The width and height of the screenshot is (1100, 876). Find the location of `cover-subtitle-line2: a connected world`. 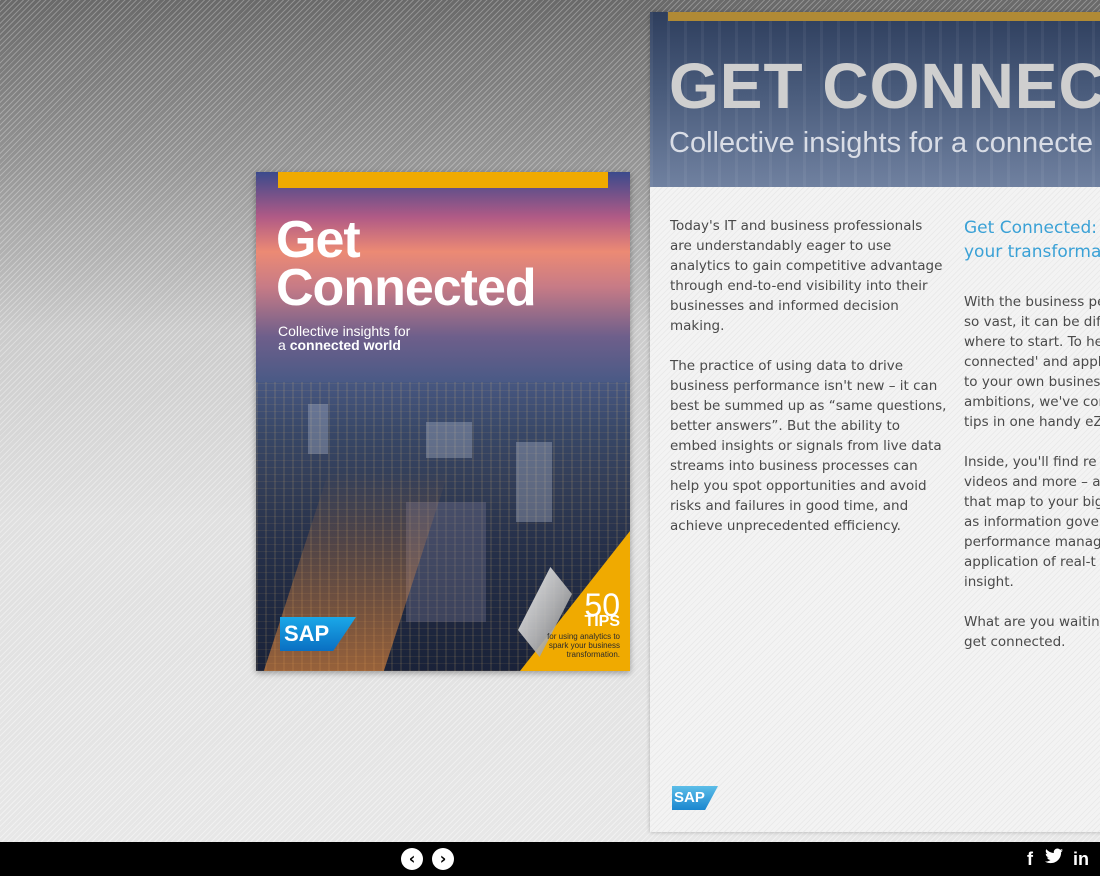

cover-subtitle-line2: a connected world is located at coordinates (344, 345).